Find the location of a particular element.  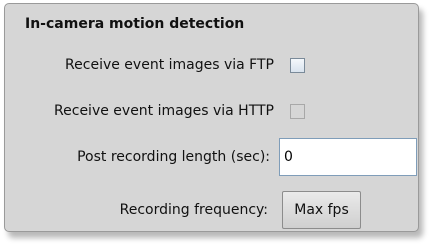

post-recording-input is located at coordinates (348, 157).